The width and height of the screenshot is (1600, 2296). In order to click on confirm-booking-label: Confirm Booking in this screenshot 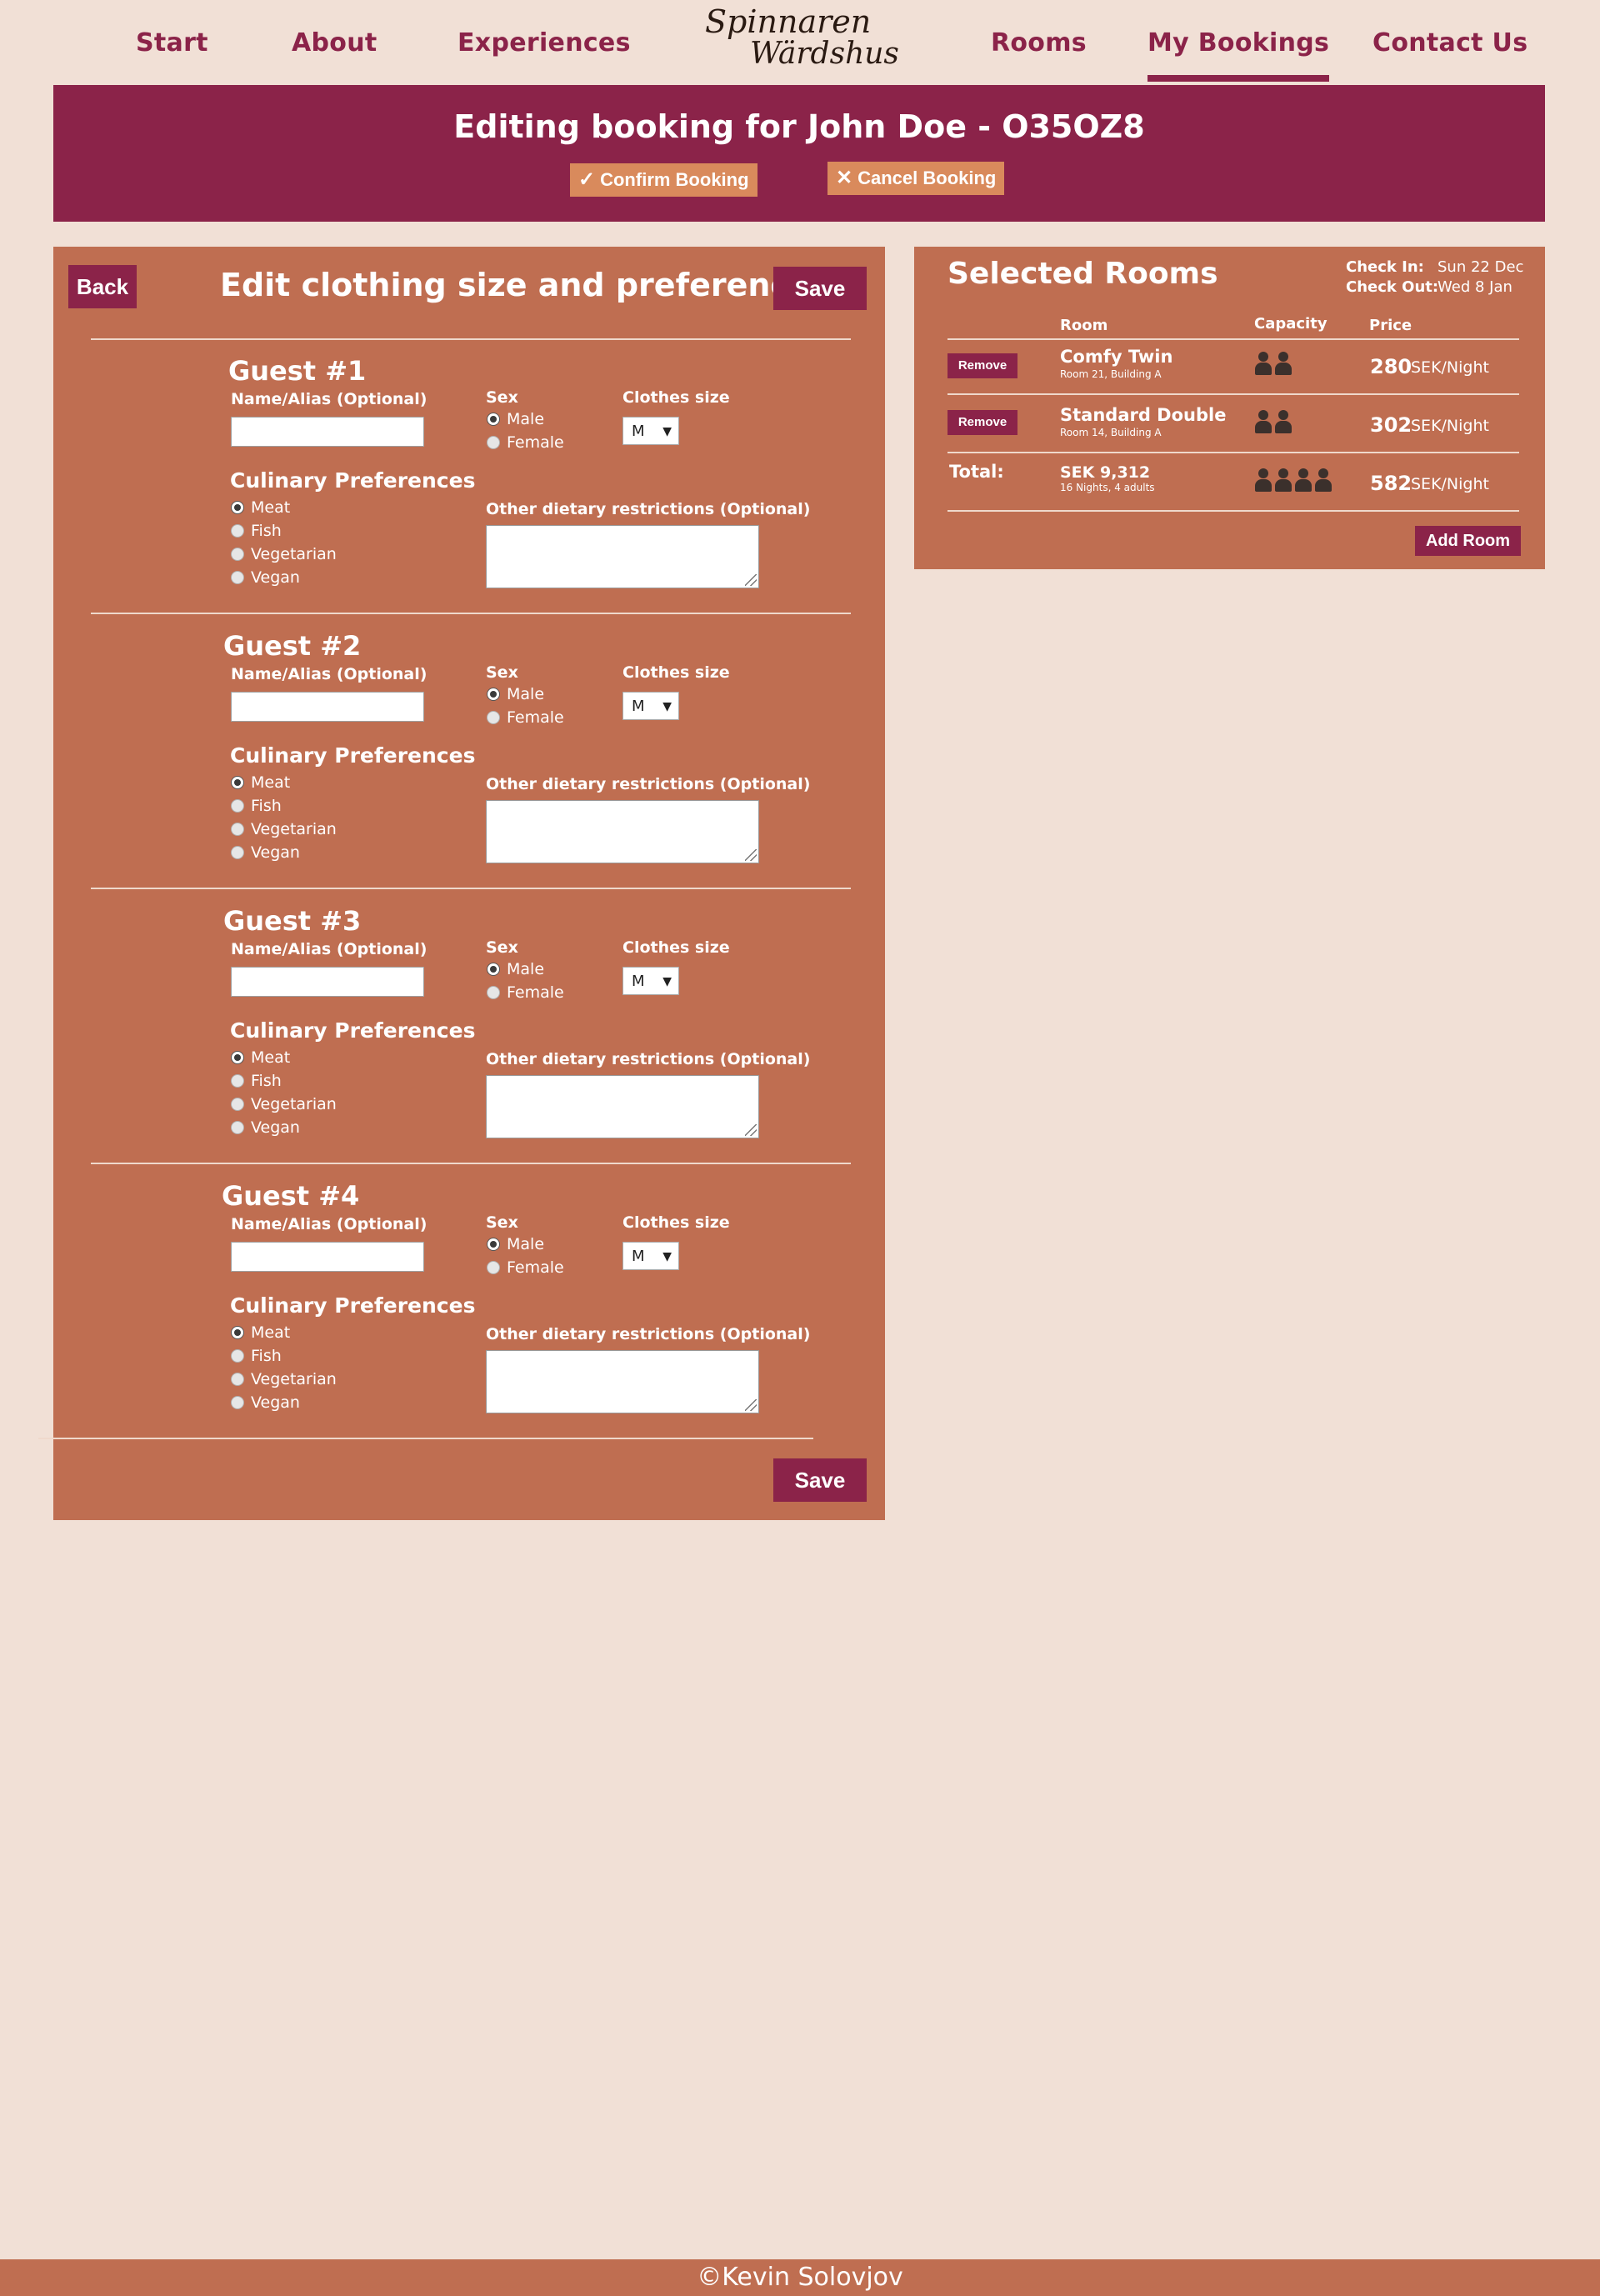, I will do `click(674, 179)`.